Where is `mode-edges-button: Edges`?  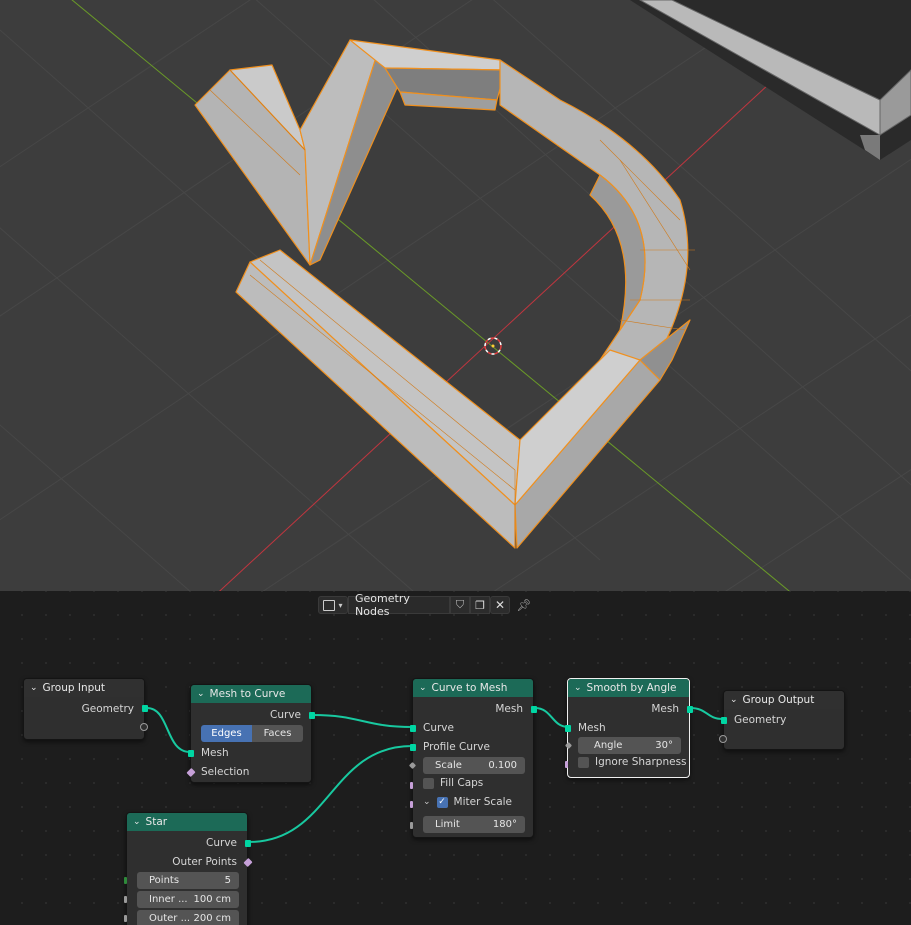 mode-edges-button: Edges is located at coordinates (226, 733).